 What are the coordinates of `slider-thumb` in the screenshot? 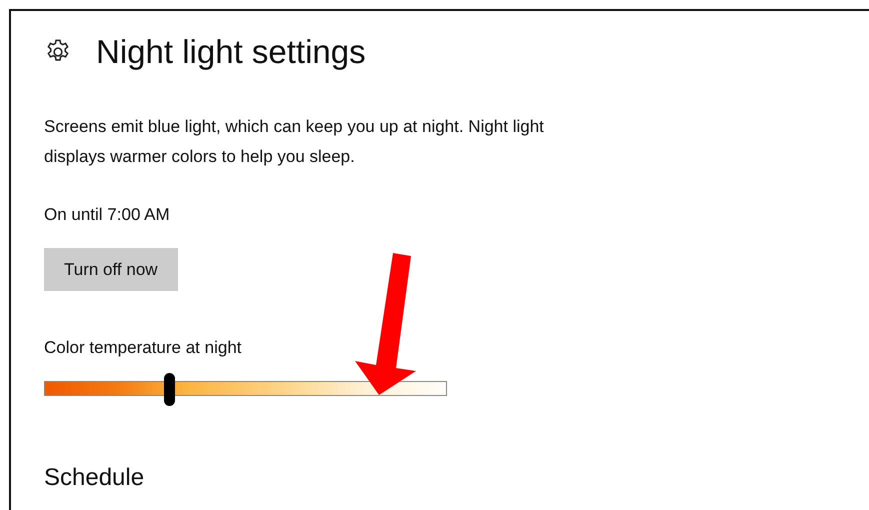 It's located at (170, 389).